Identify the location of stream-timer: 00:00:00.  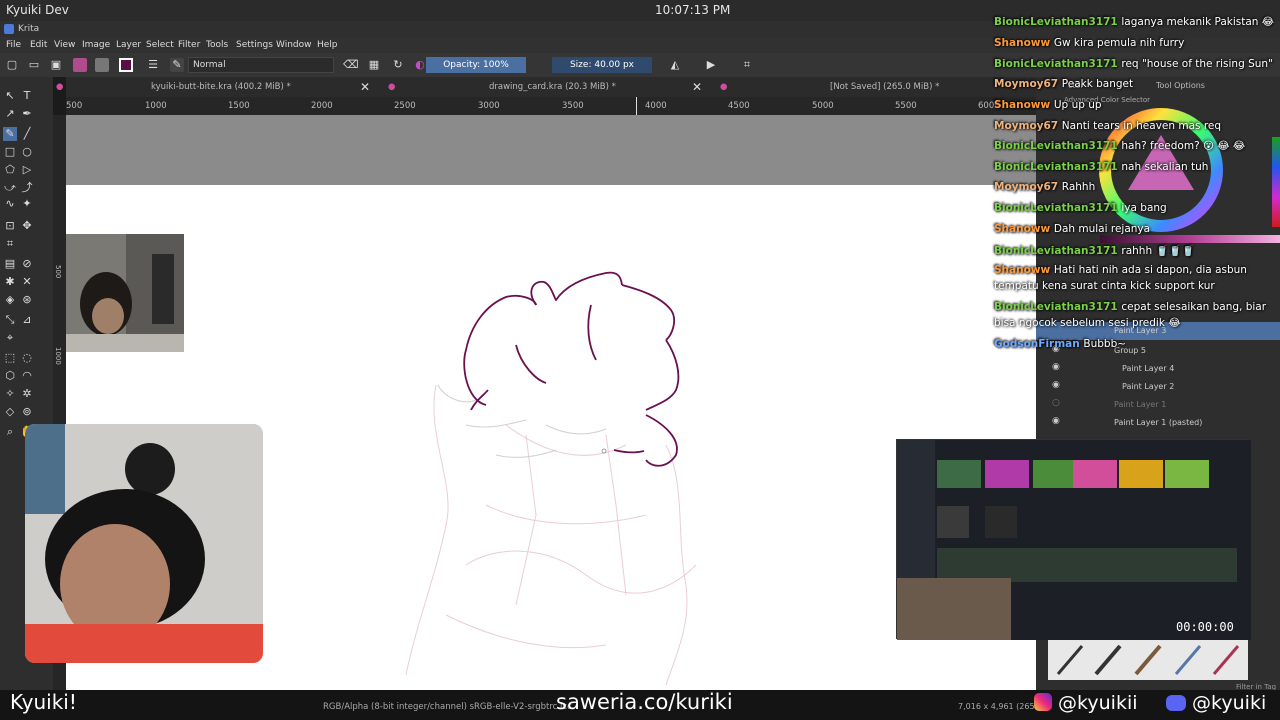
(1205, 627).